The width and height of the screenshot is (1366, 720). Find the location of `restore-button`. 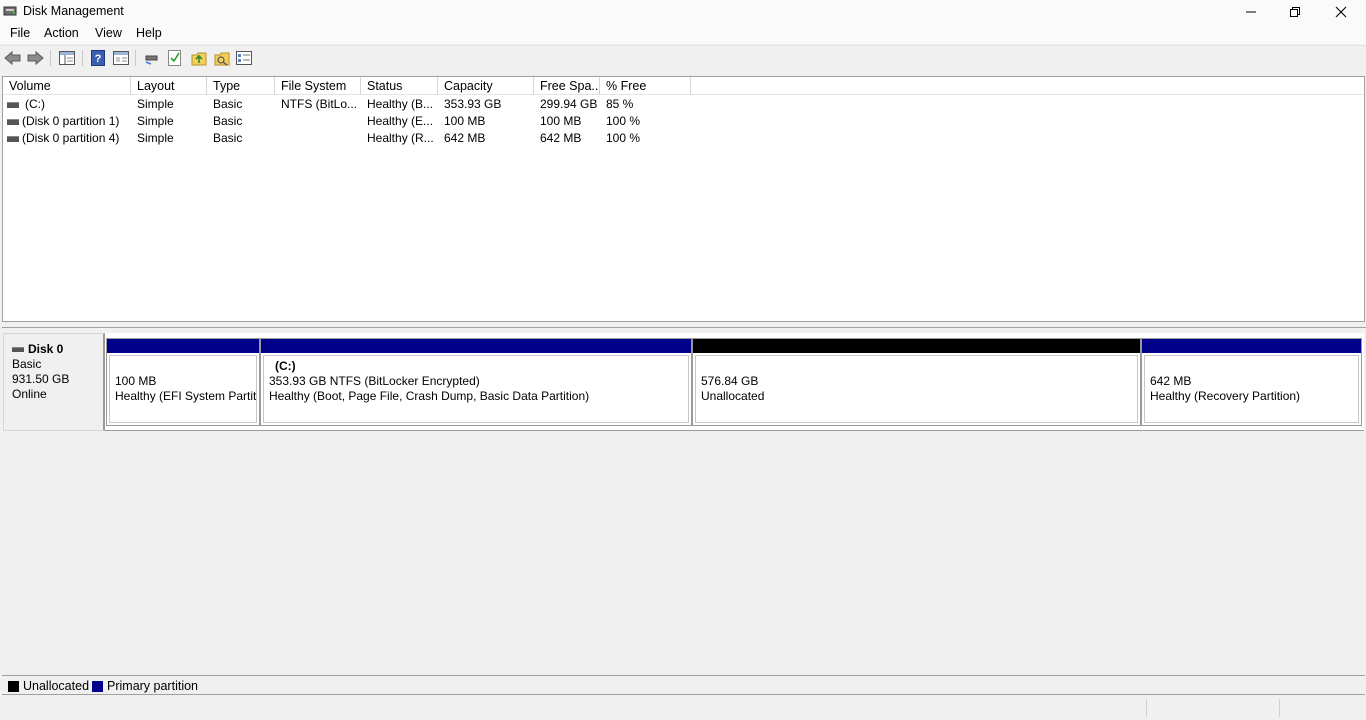

restore-button is located at coordinates (1295, 11).